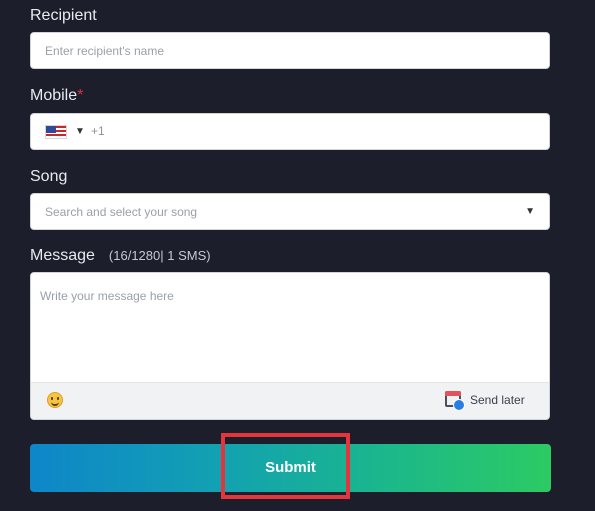 Image resolution: width=595 pixels, height=511 pixels. I want to click on submit-button: Submit, so click(290, 468).